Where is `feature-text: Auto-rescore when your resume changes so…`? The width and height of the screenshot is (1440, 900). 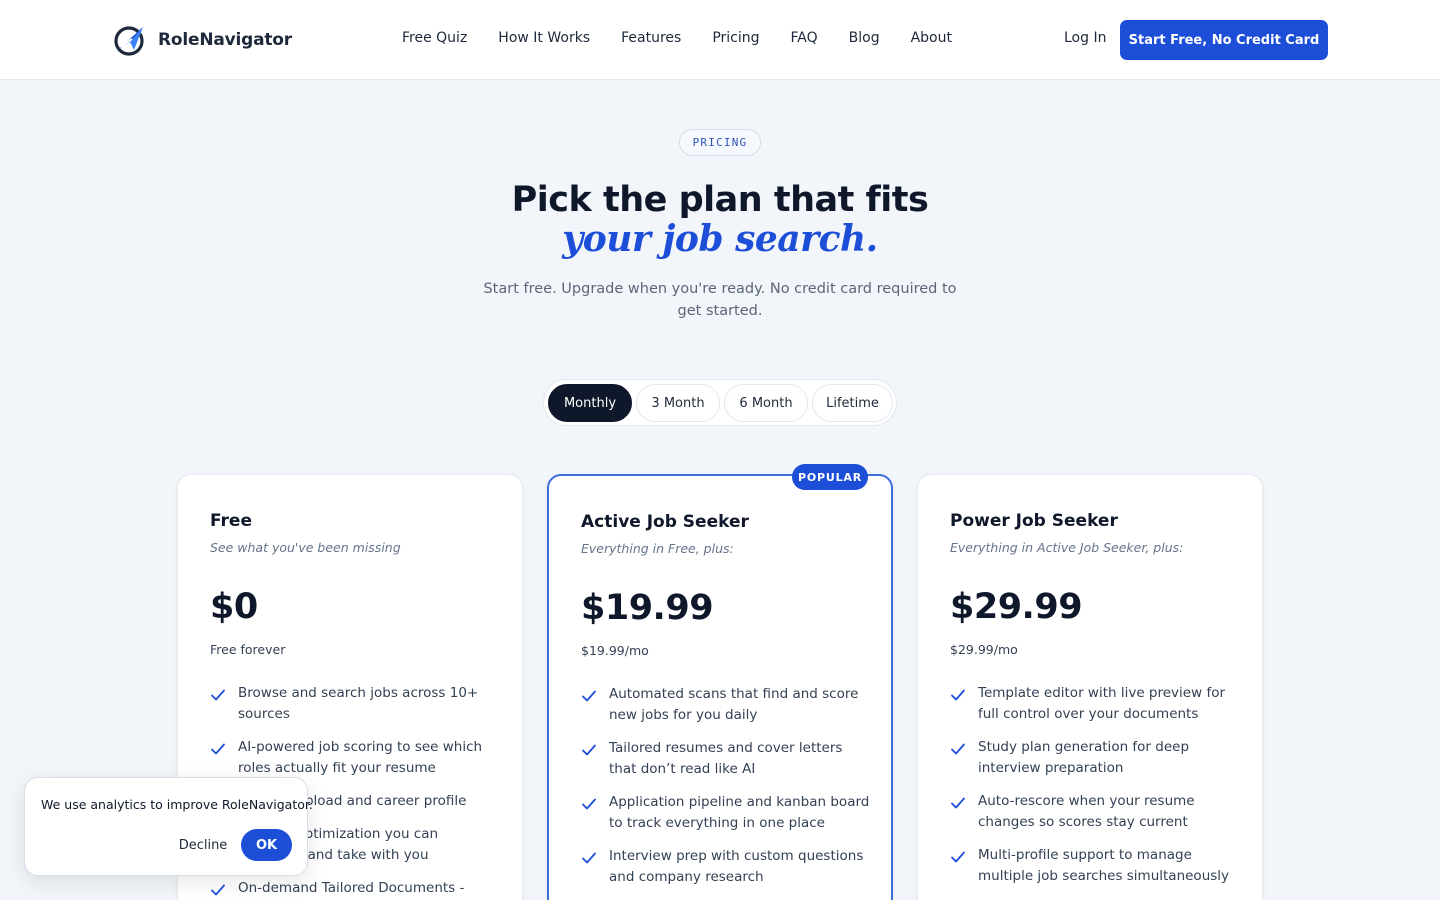 feature-text: Auto-rescore when your resume changes so… is located at coordinates (1086, 811).